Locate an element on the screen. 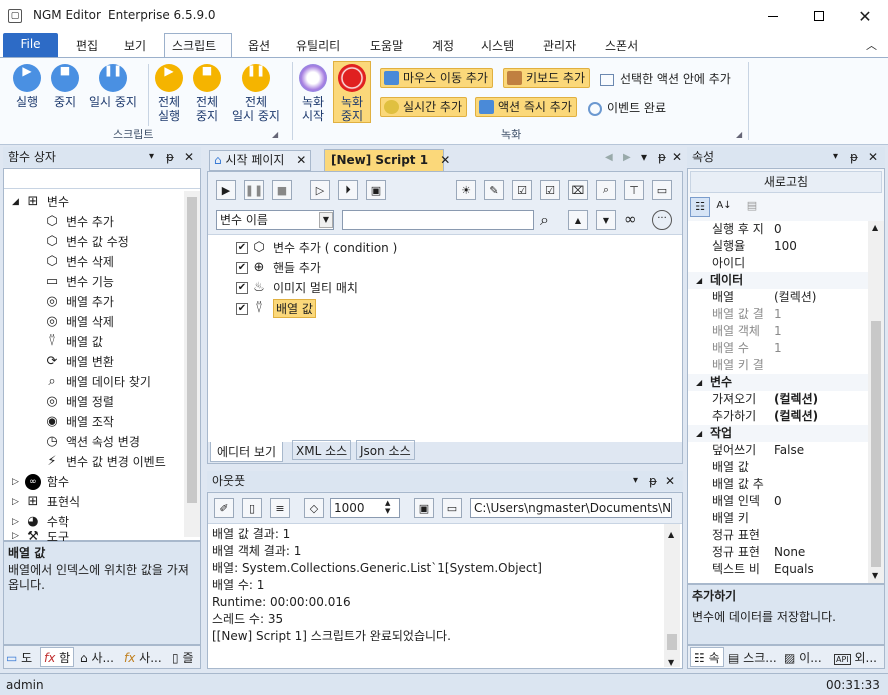 The width and height of the screenshot is (888, 695). output-clean-button: ✐ is located at coordinates (224, 508).